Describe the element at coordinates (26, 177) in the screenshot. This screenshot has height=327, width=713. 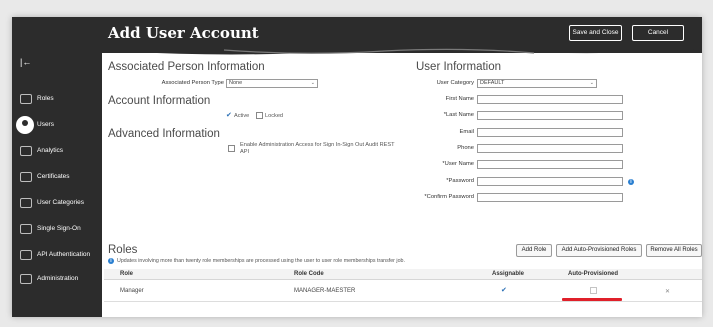
I see `certificate-icon` at that location.